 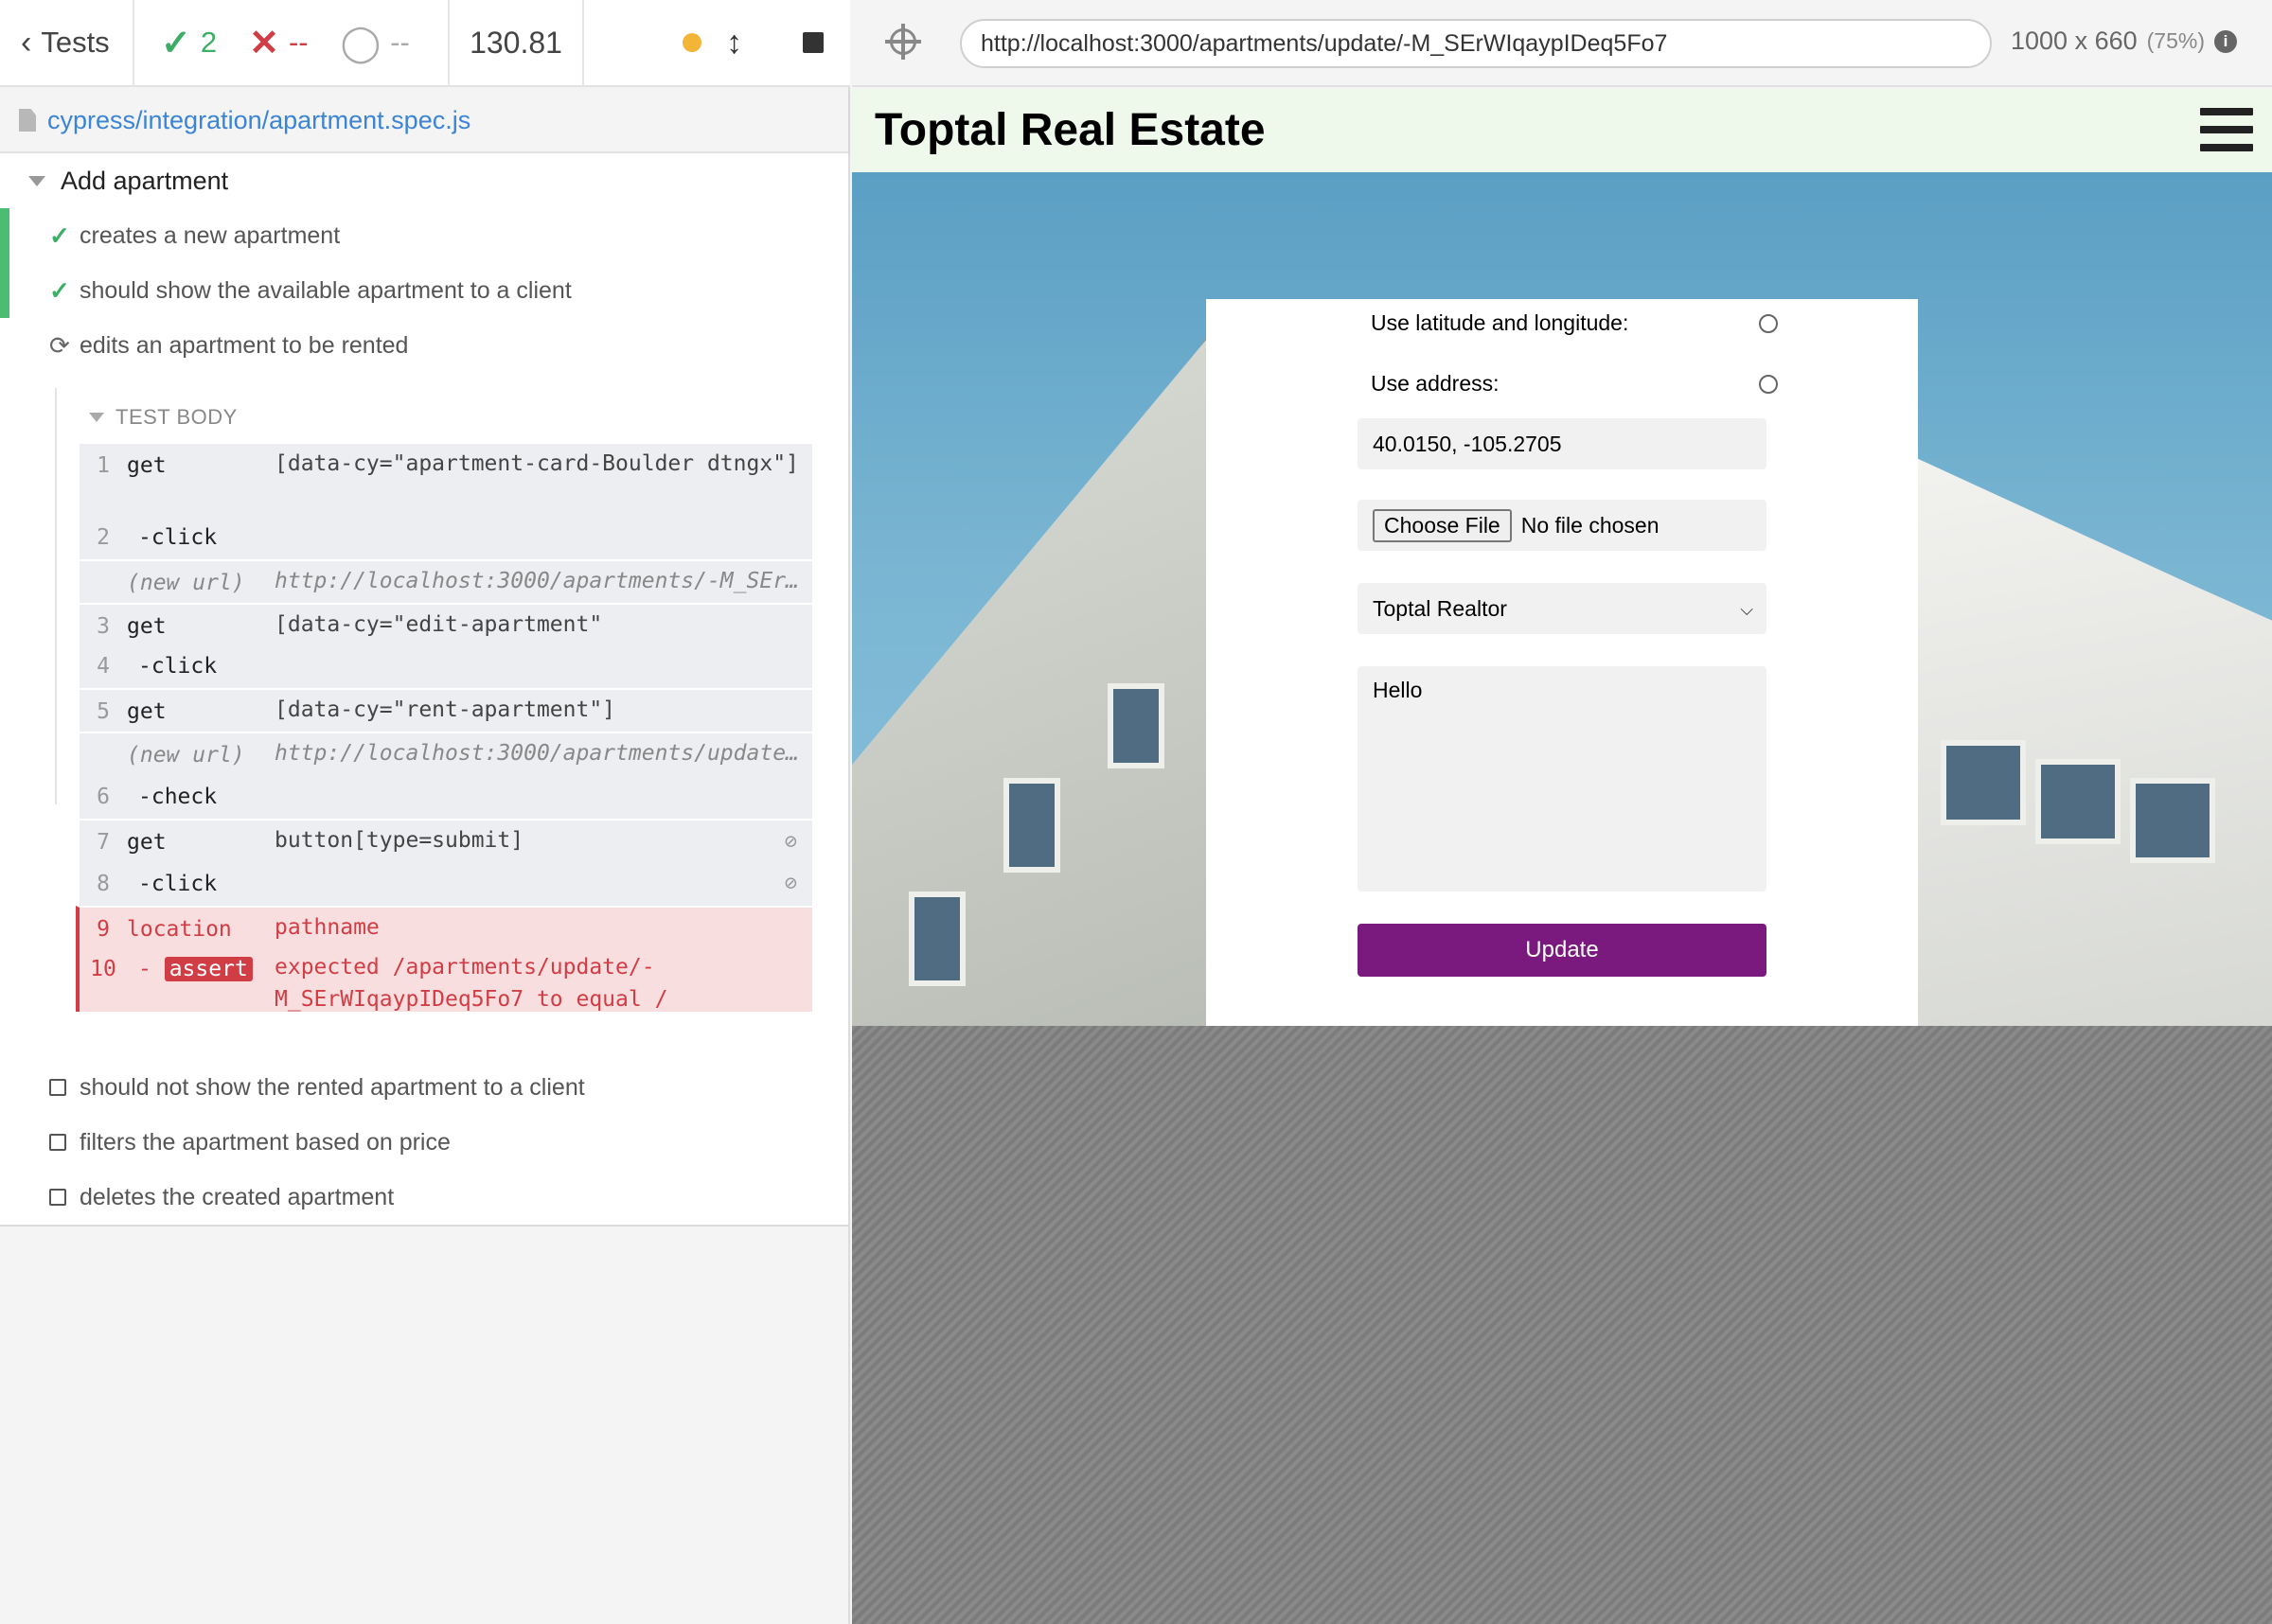 What do you see at coordinates (145, 181) in the screenshot?
I see `suite-title: Add apartment` at bounding box center [145, 181].